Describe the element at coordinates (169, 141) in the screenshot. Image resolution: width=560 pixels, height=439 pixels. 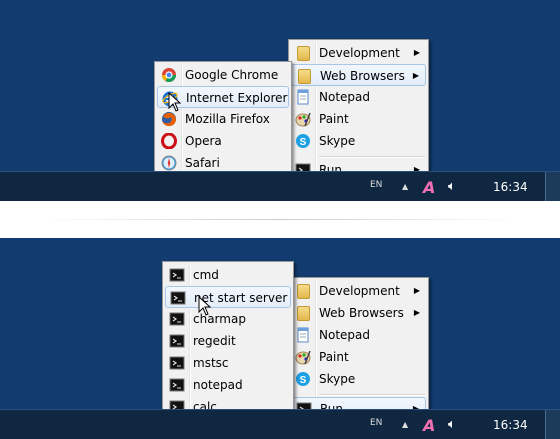
I see `opera-icon` at that location.